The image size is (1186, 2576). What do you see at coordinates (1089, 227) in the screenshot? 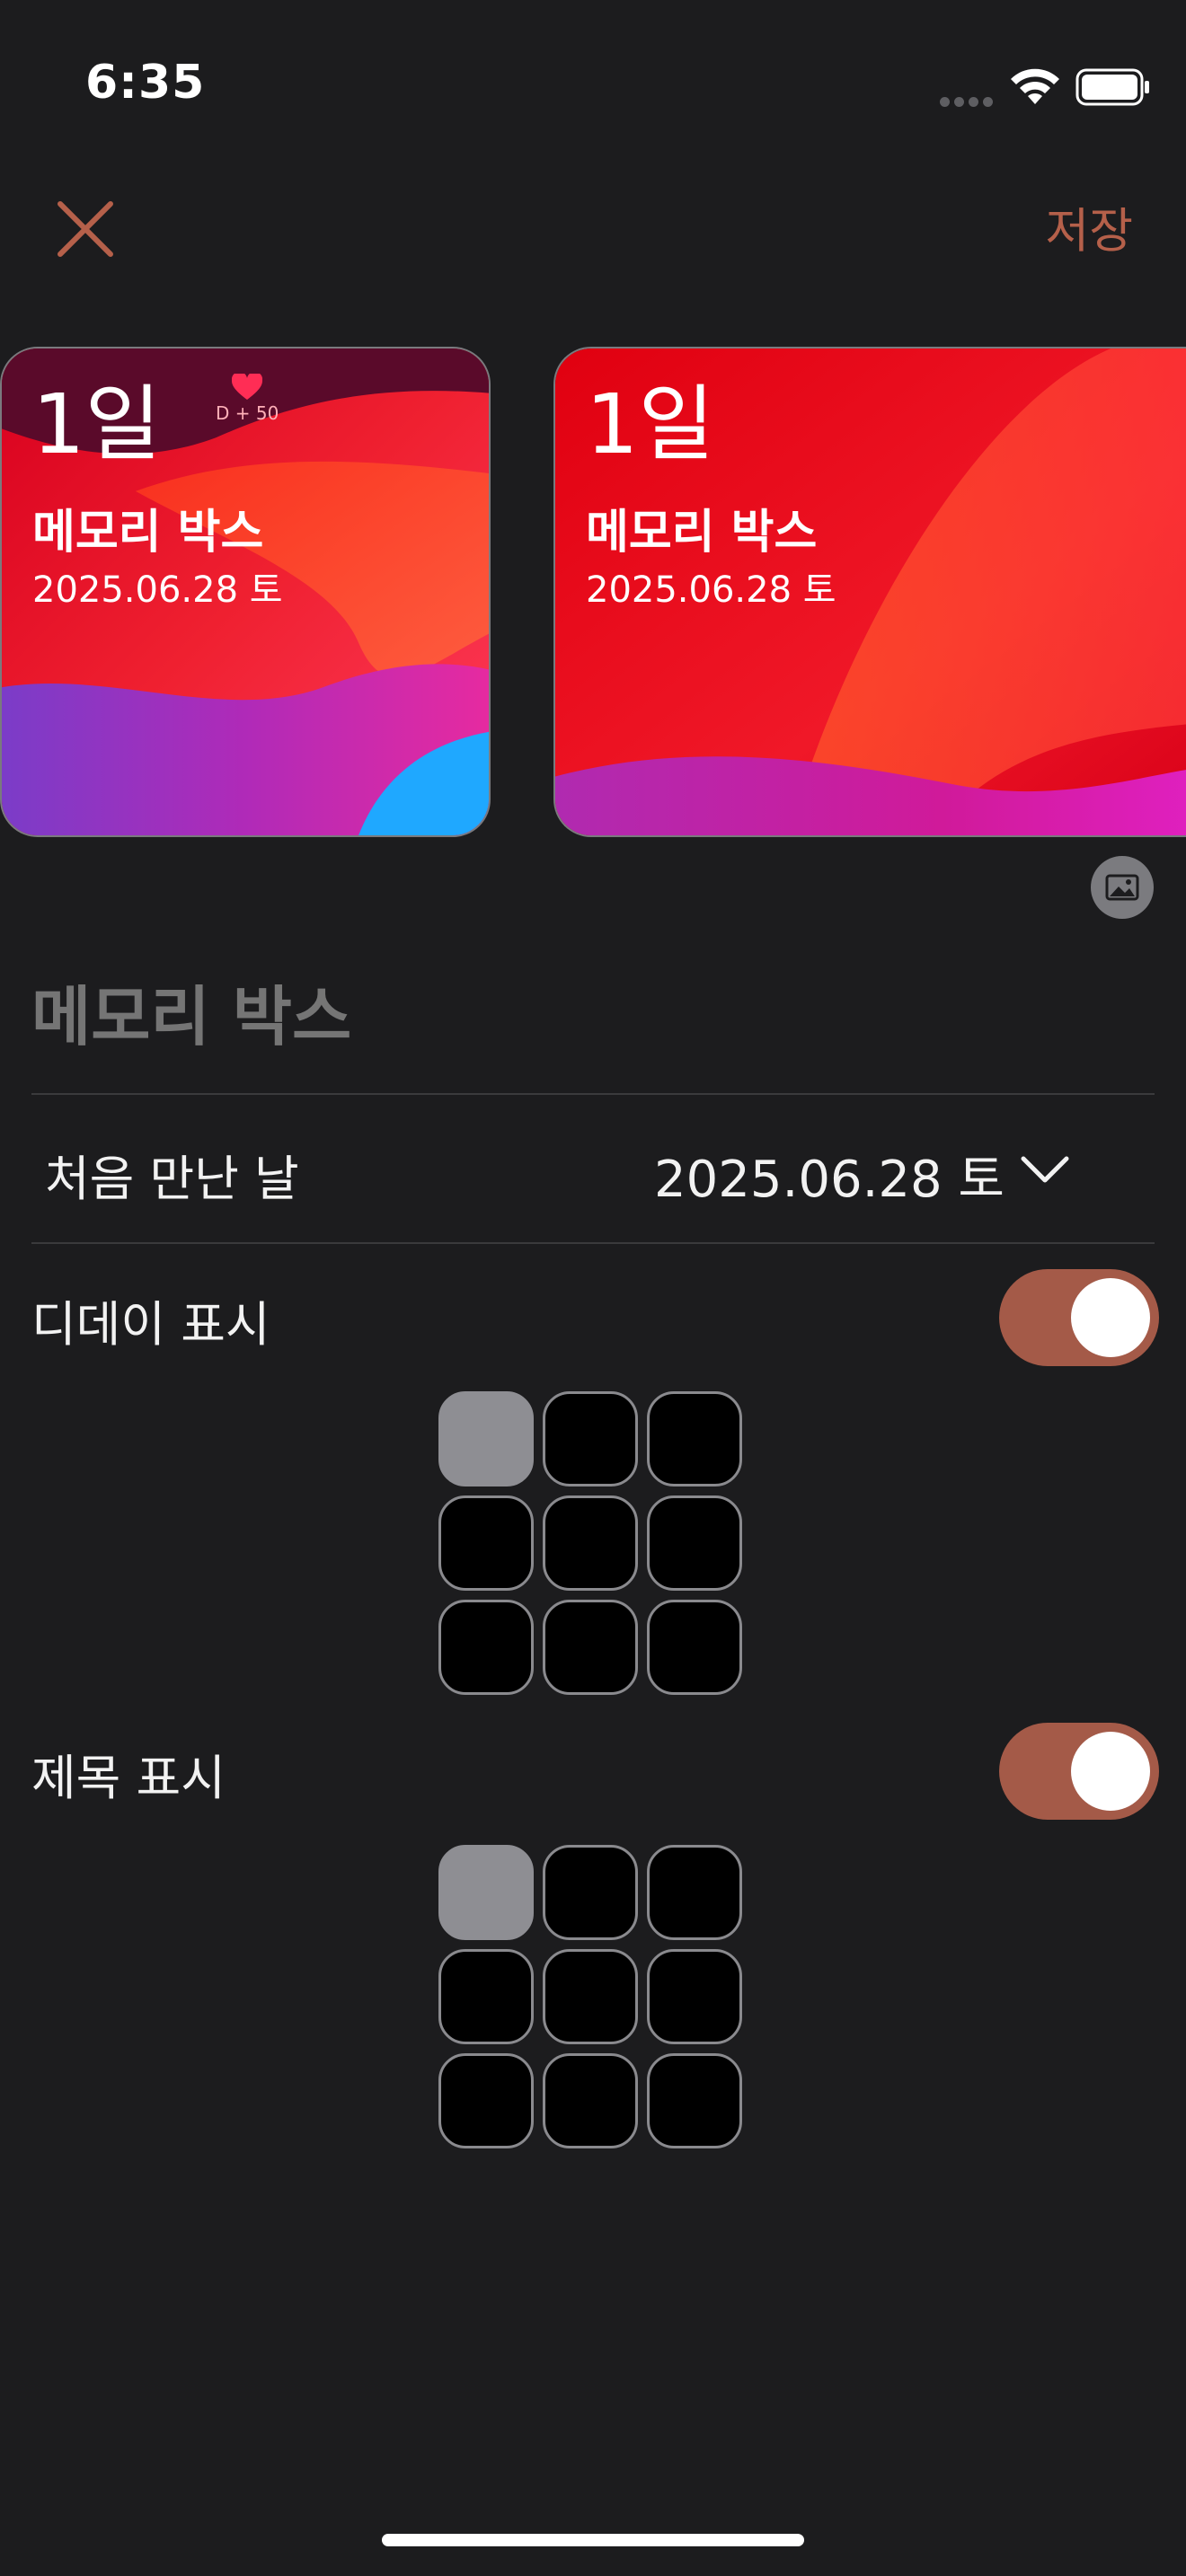
I see `save-button: 저장` at bounding box center [1089, 227].